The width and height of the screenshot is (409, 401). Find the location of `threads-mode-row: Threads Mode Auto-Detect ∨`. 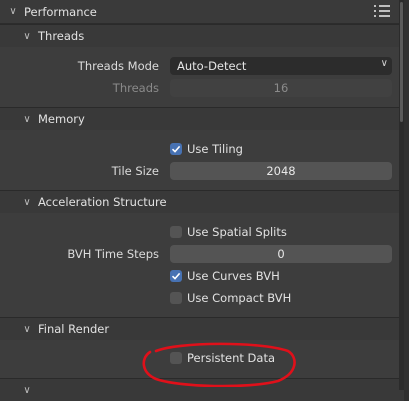

threads-mode-row: Threads Mode Auto-Detect ∨ is located at coordinates (202, 66).